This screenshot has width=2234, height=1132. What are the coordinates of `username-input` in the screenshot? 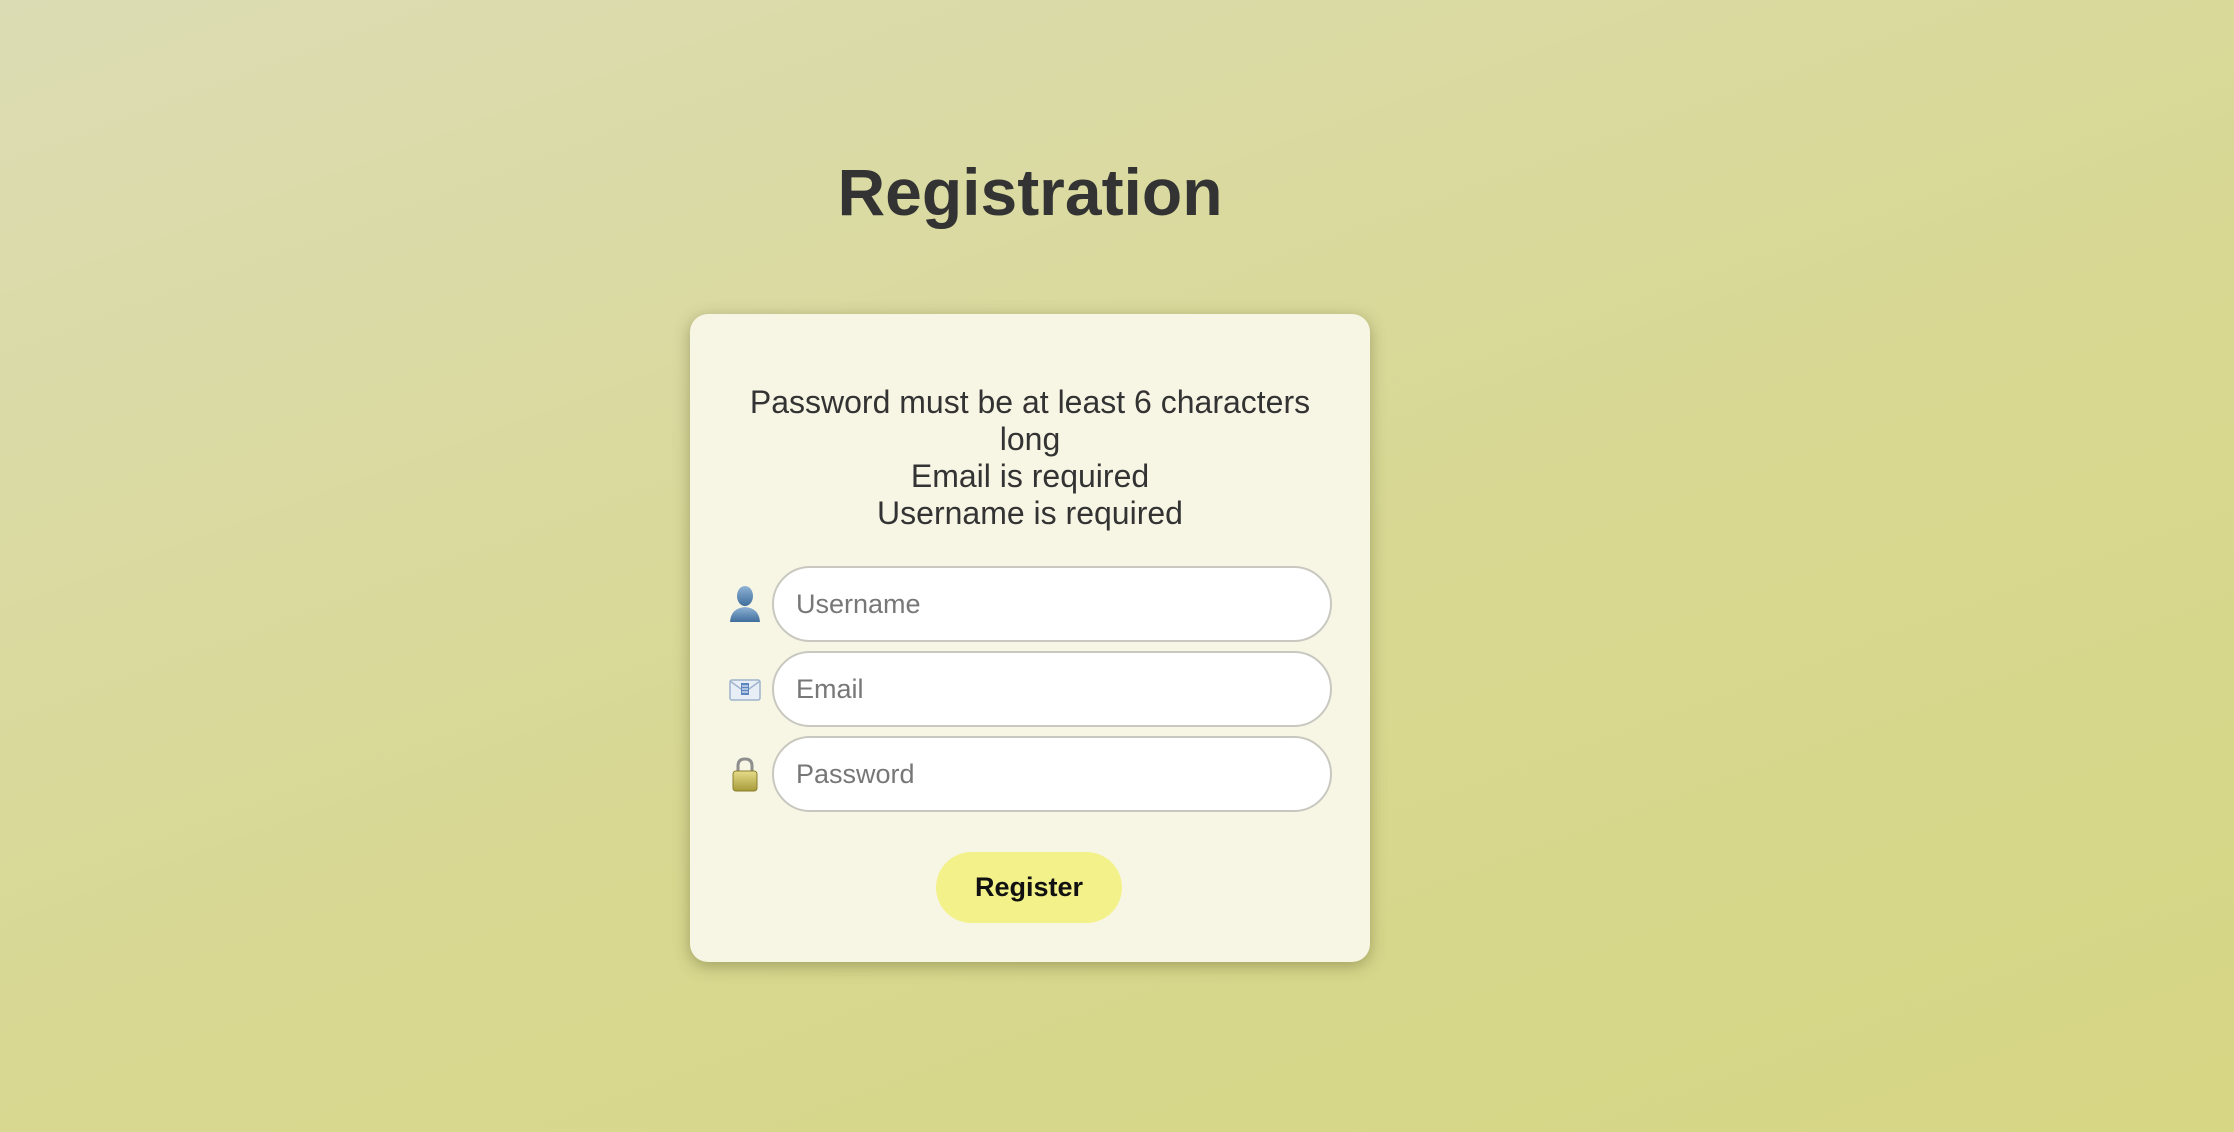 It's located at (1052, 604).